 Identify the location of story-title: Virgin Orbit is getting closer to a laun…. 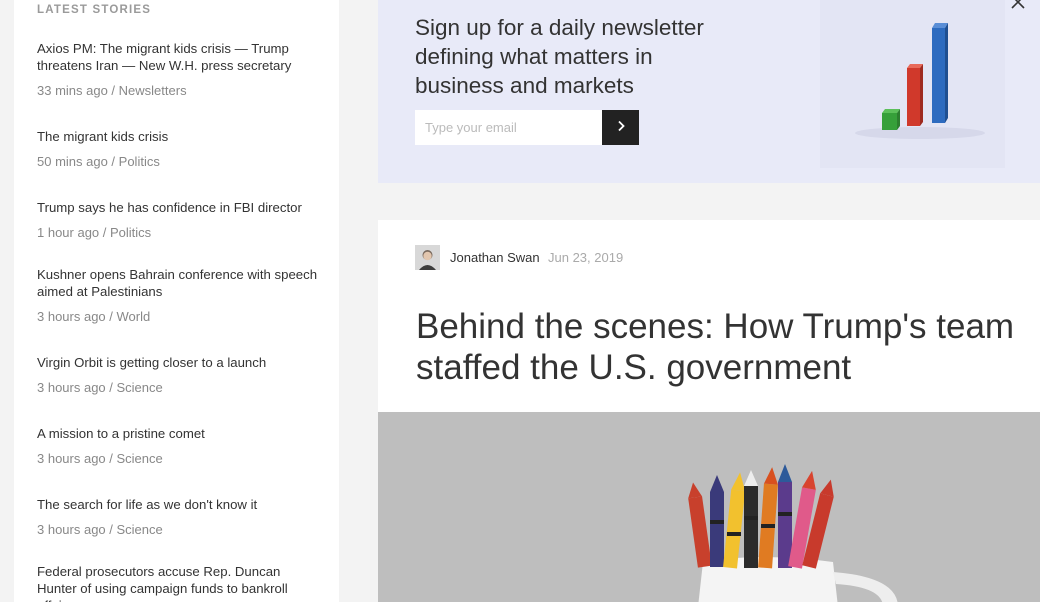
(179, 362).